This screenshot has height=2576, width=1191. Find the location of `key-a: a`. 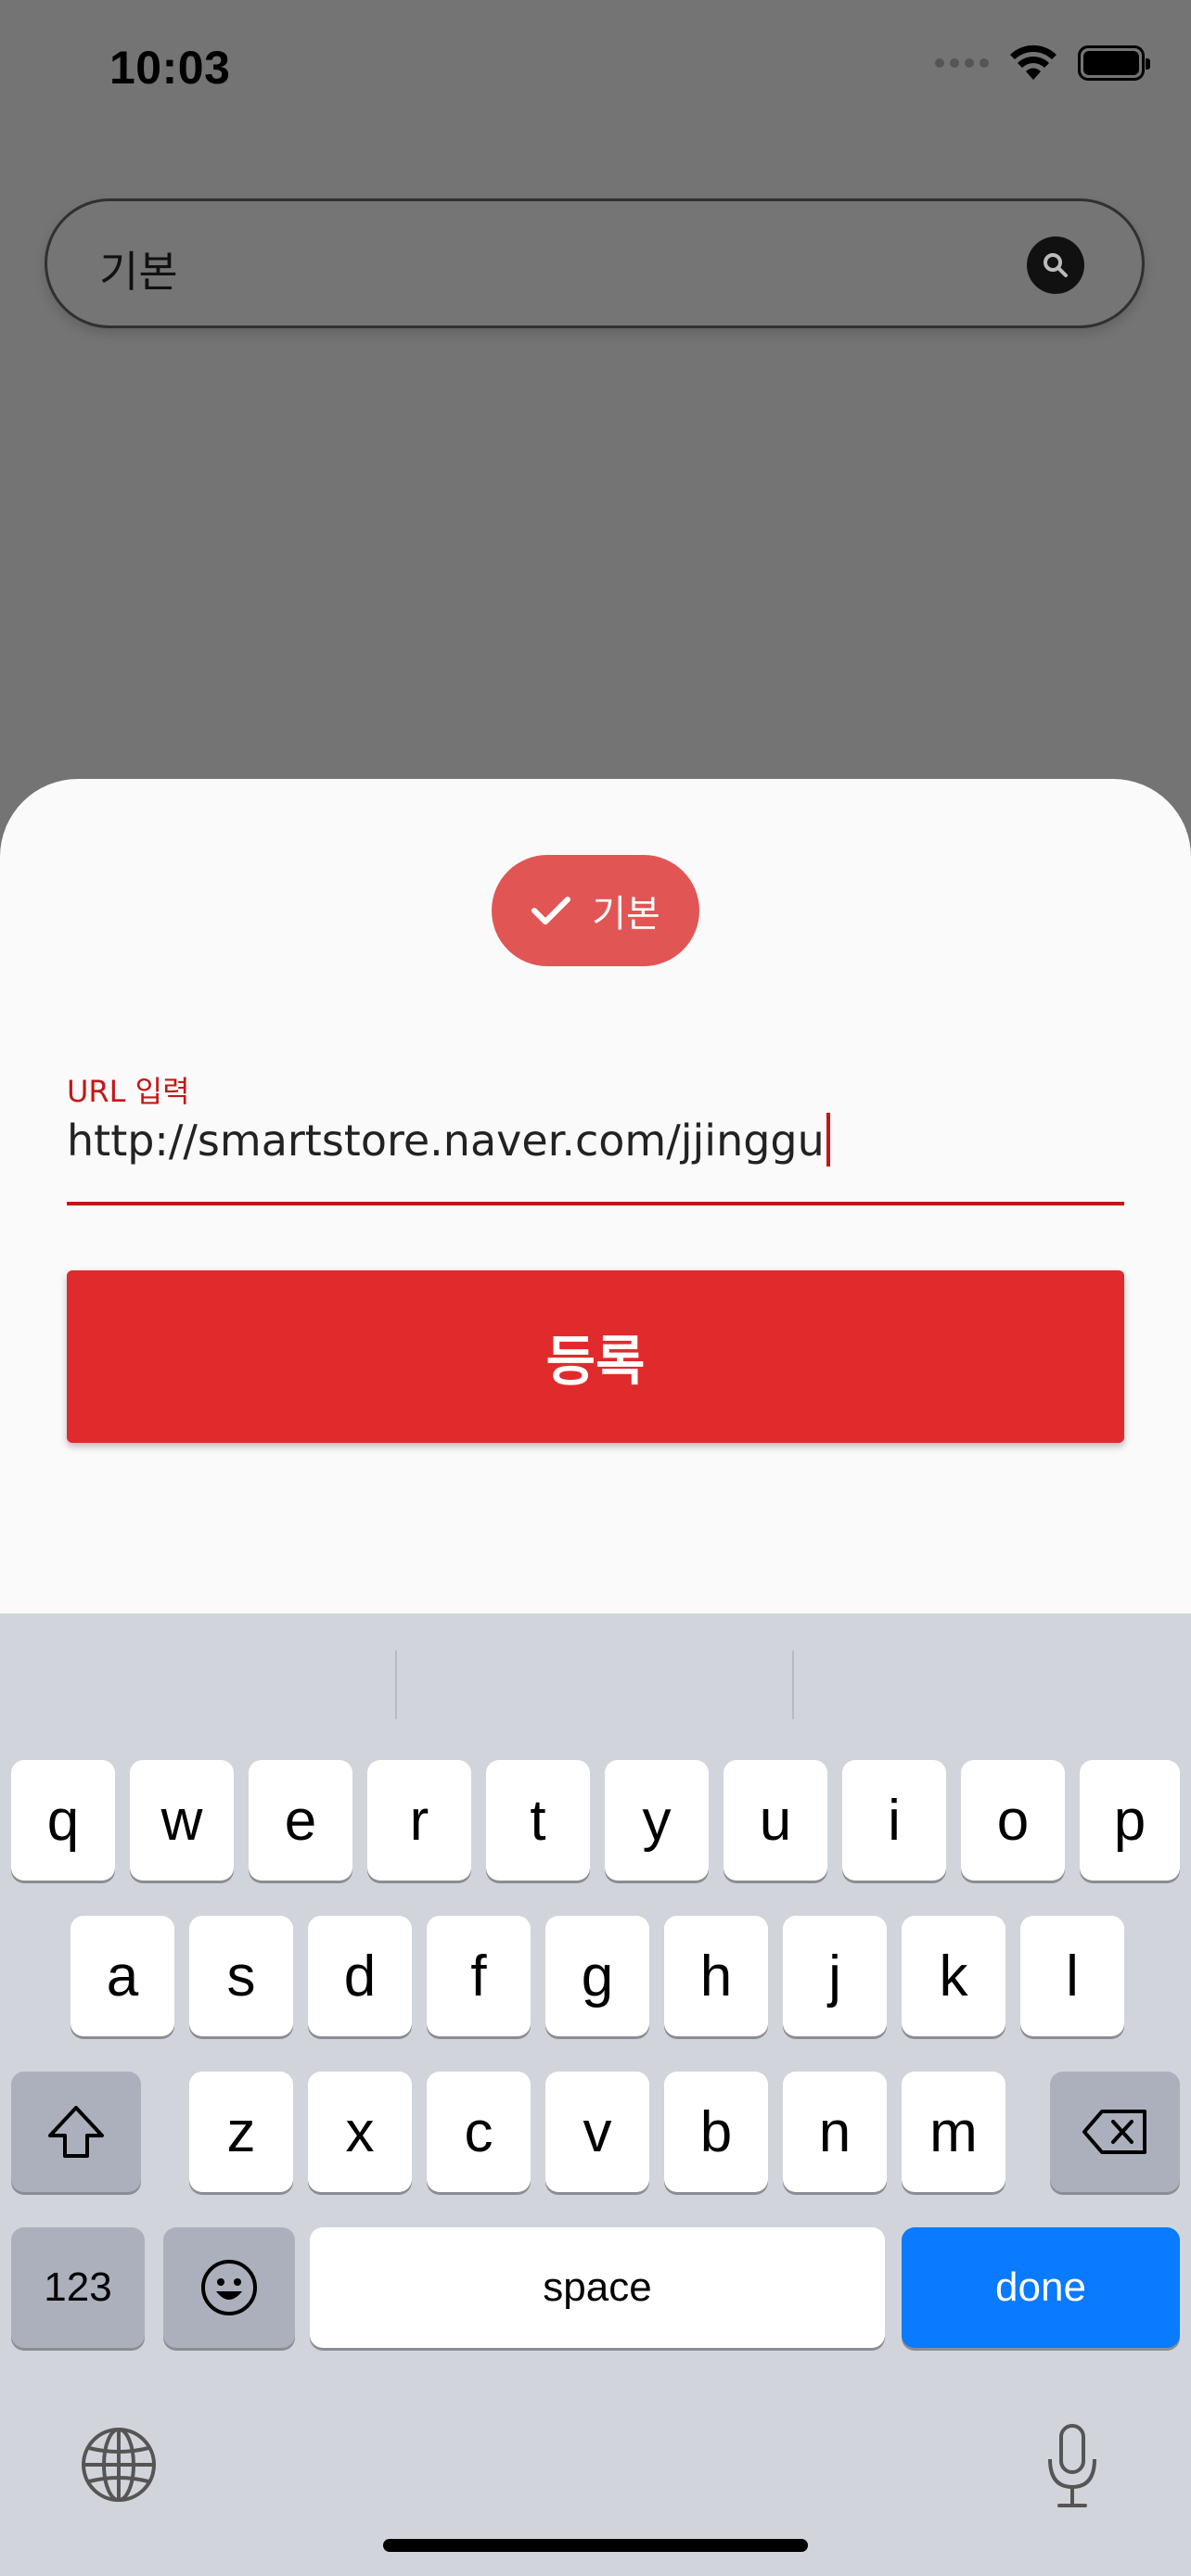

key-a: a is located at coordinates (122, 1976).